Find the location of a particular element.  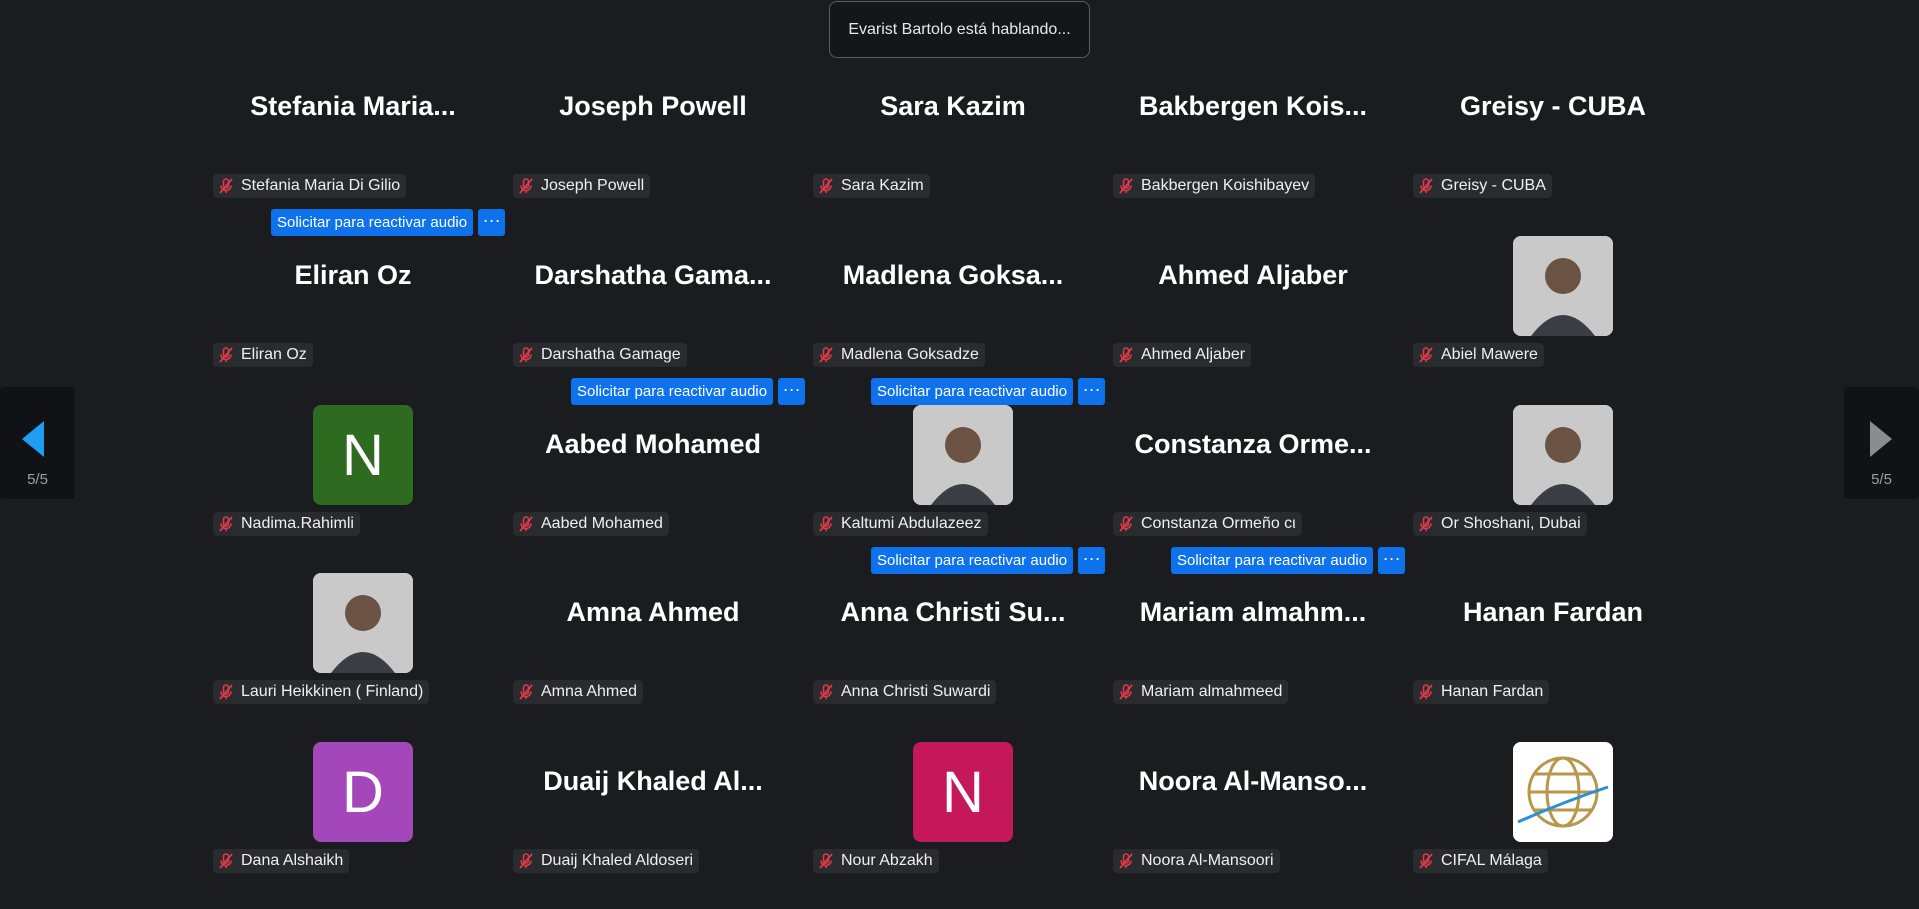

participant-tile: CIFAL Málaga is located at coordinates (1553, 825).